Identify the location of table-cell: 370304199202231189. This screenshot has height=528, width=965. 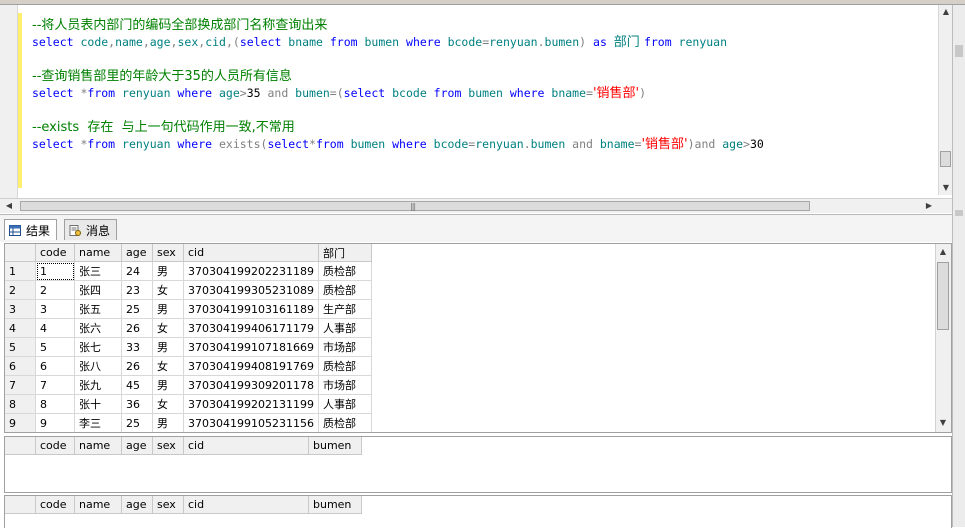
(251, 271).